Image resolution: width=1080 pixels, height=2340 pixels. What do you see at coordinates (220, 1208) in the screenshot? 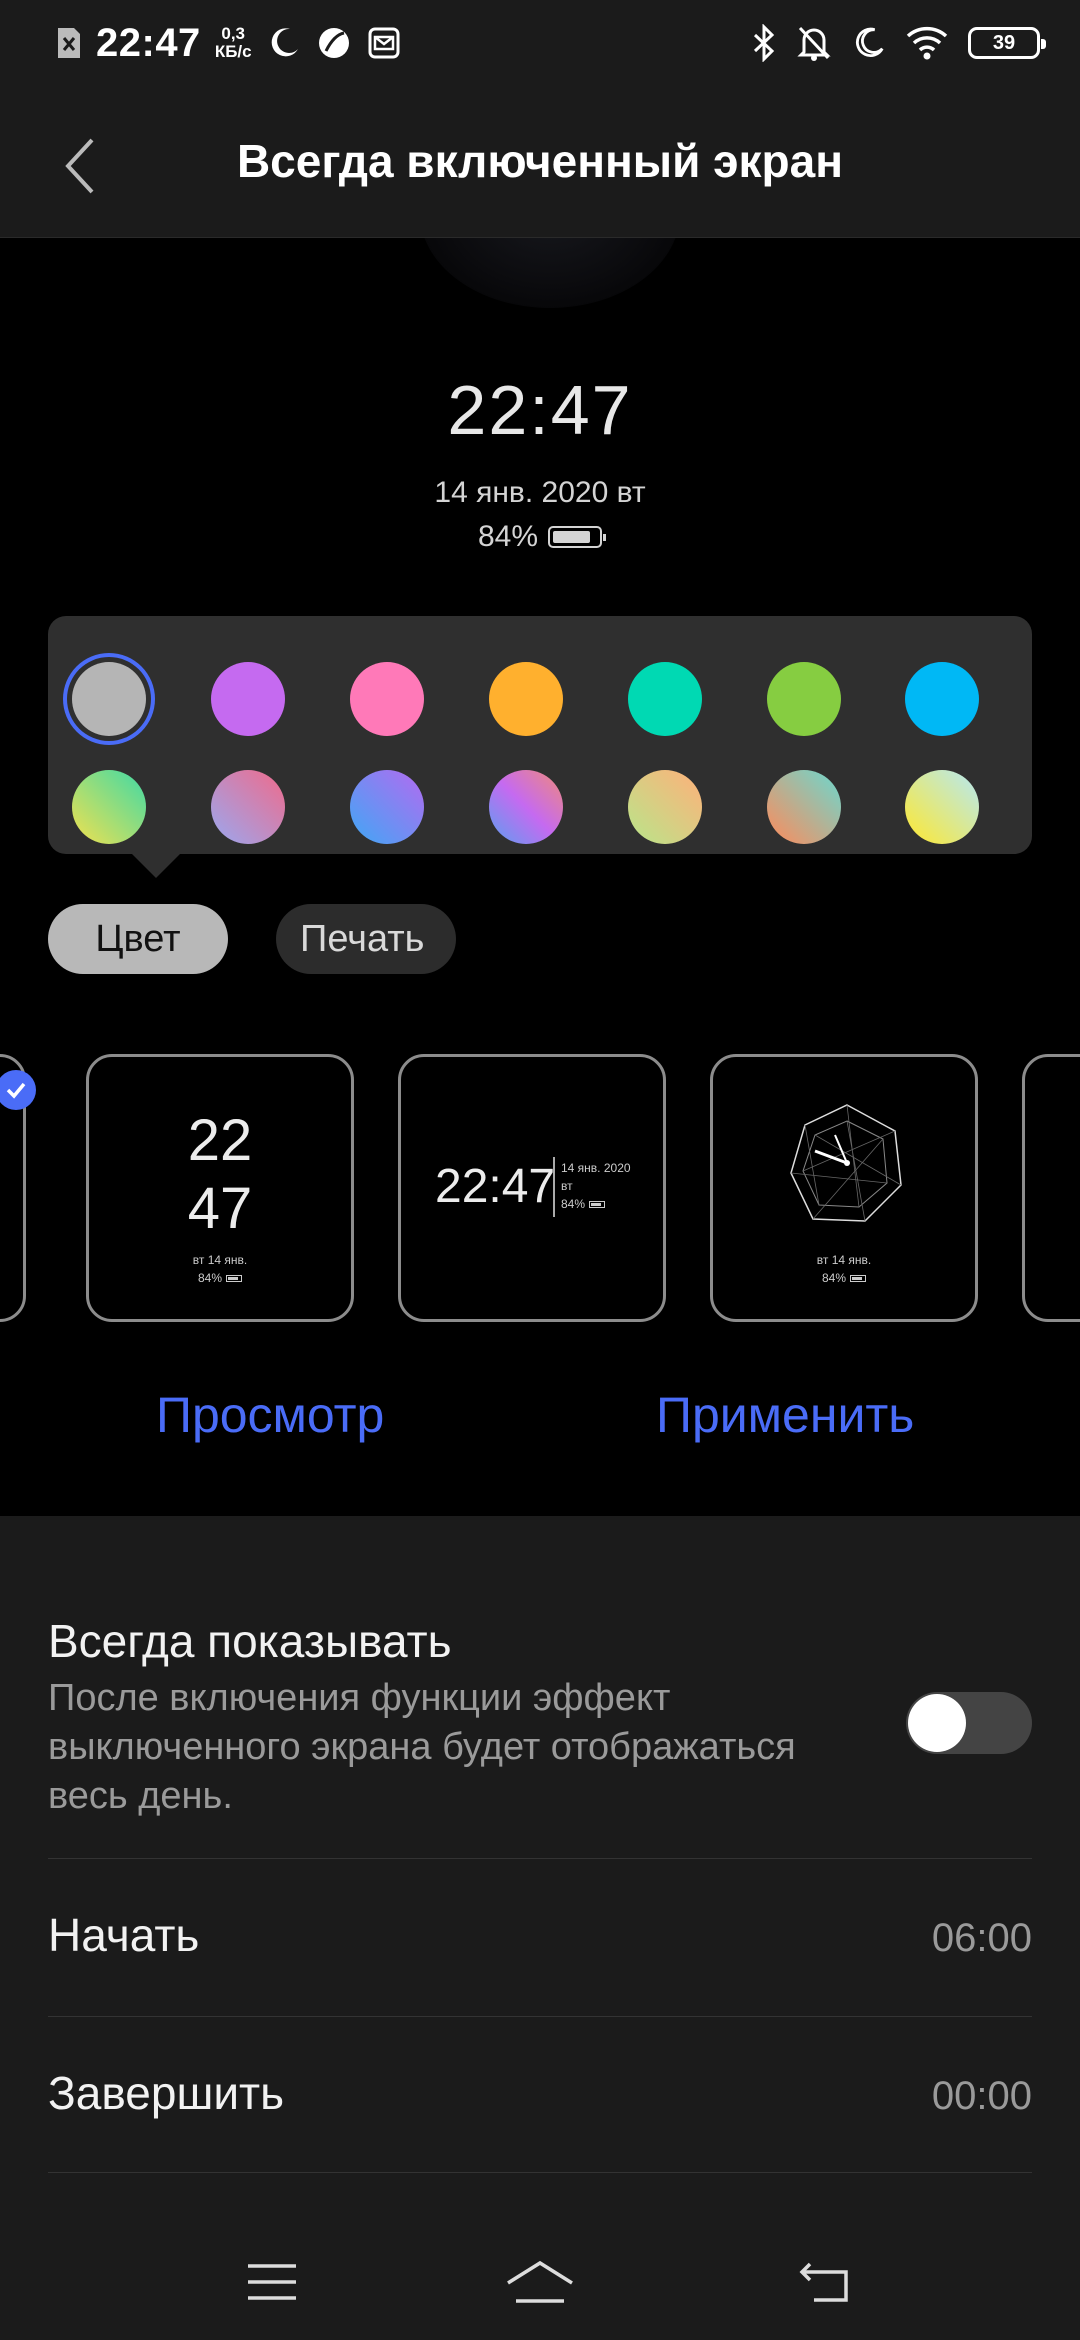
I see `style-minute: 47` at bounding box center [220, 1208].